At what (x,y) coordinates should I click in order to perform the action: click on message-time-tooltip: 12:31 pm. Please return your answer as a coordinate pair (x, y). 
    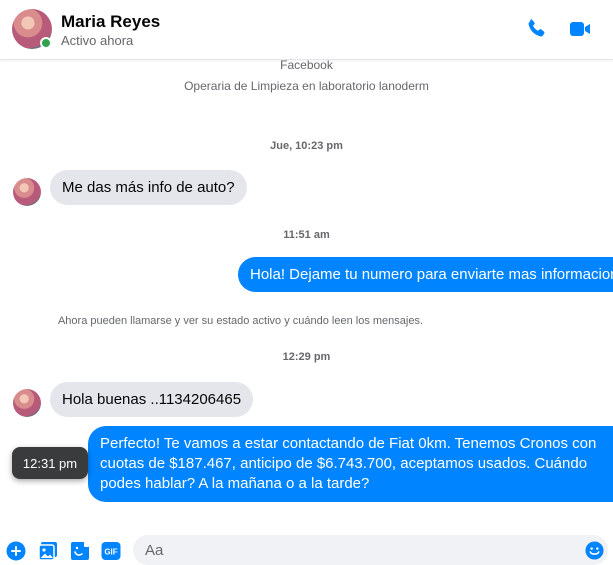
    Looking at the image, I should click on (50, 463).